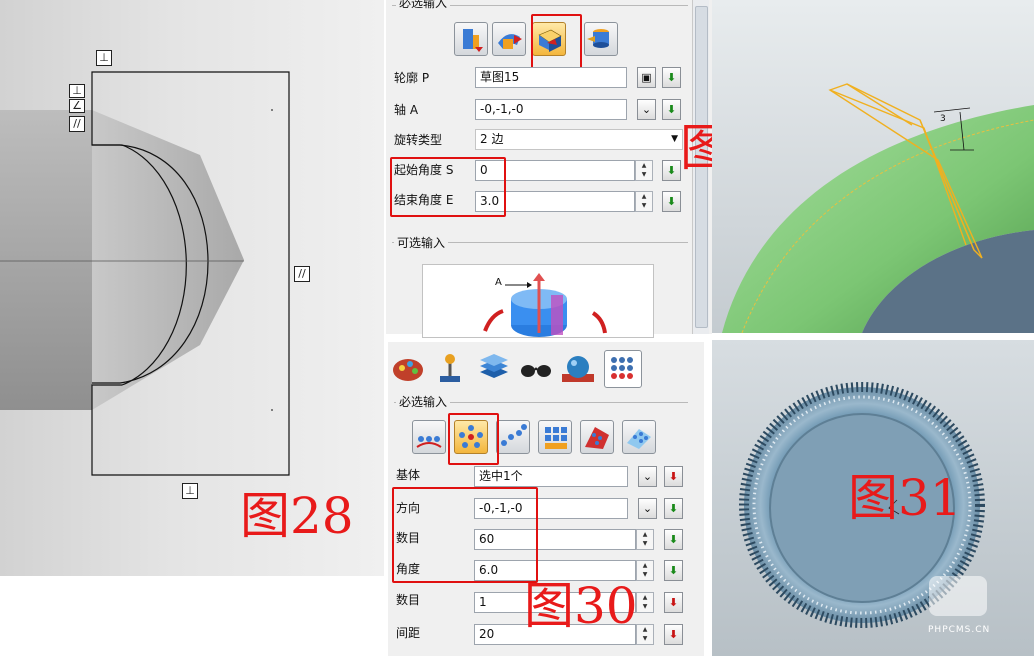  I want to click on count-spinner: ▲ ▼, so click(645, 539).